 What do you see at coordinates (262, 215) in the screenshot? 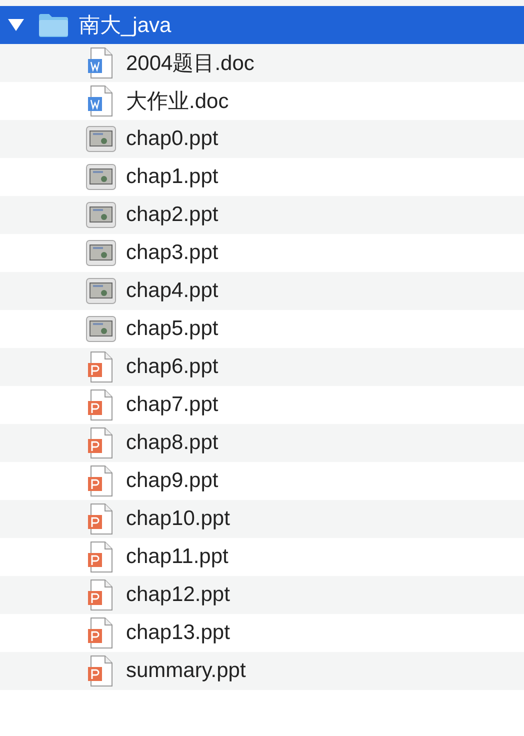
I see `file-row: chap2.ppt` at bounding box center [262, 215].